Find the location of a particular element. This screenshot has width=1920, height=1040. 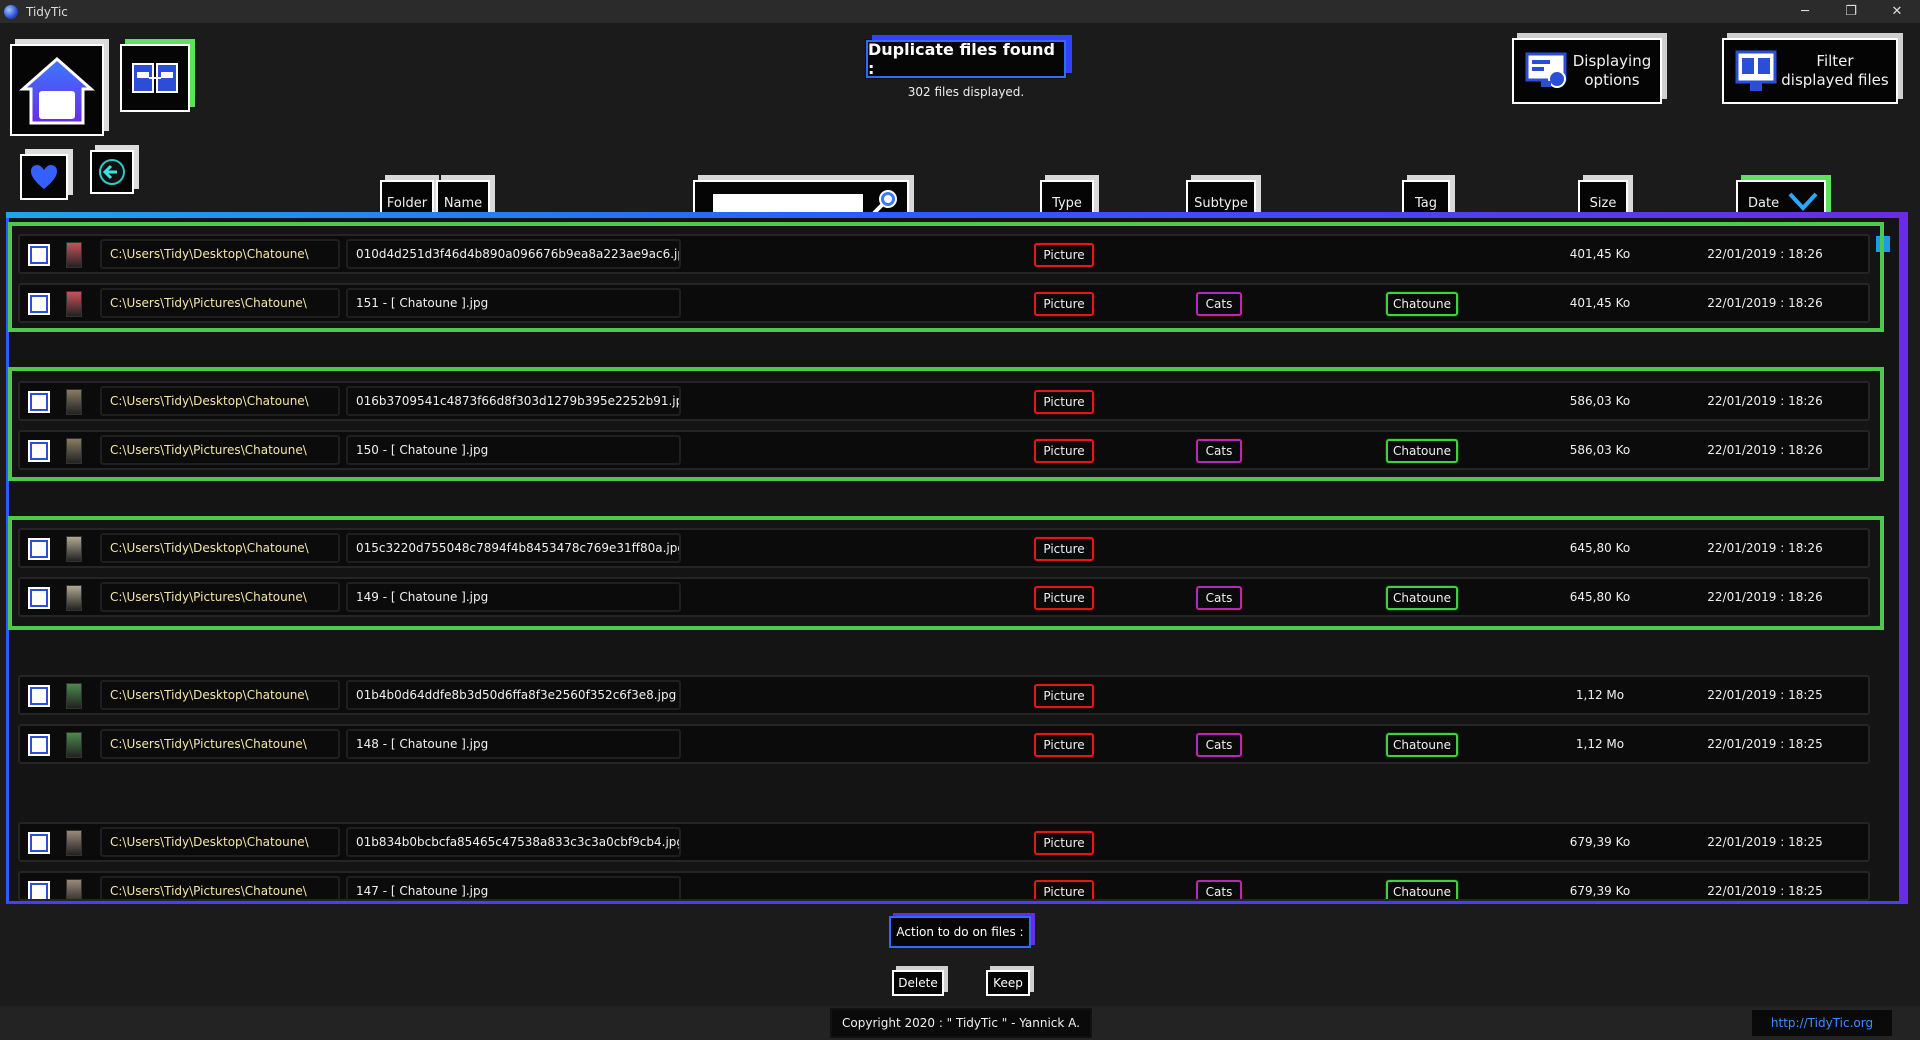

close-button: ✕ is located at coordinates (1897, 11).